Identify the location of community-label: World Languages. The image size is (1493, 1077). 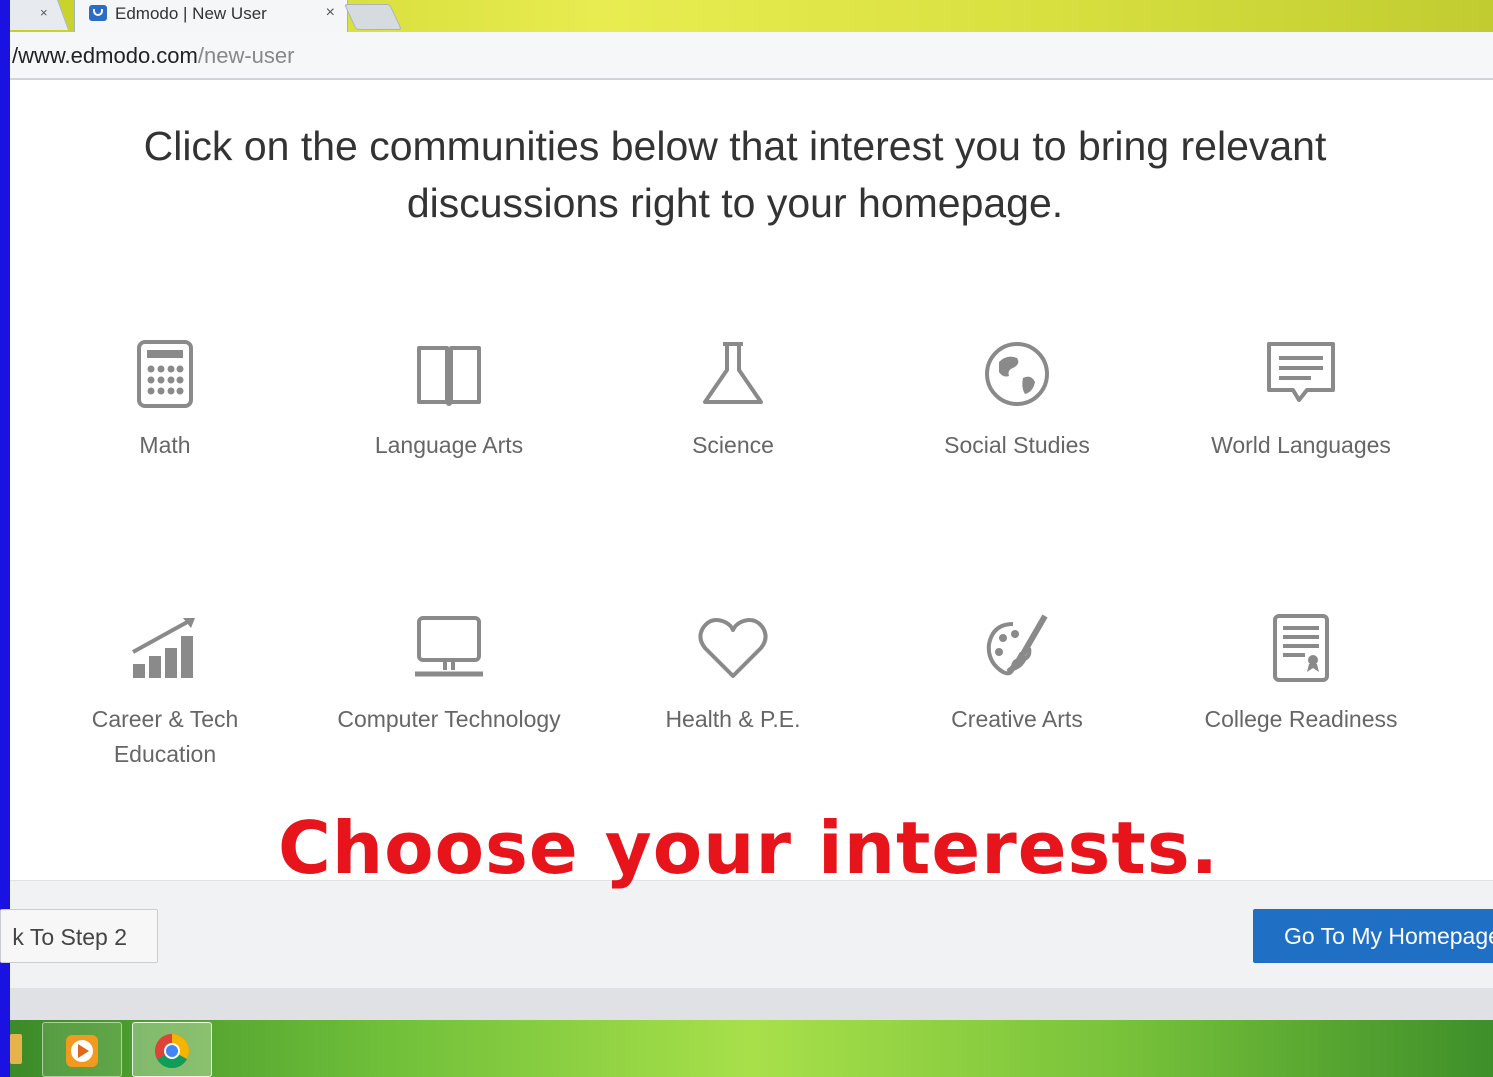
(1301, 445).